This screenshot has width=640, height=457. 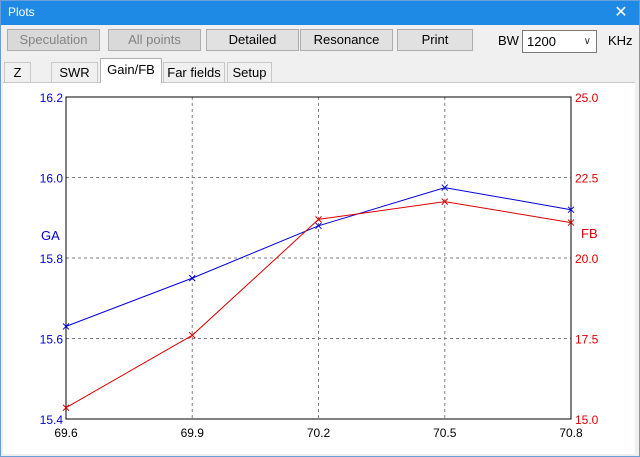 I want to click on tab-far-fields: Far fields, so click(x=194, y=72).